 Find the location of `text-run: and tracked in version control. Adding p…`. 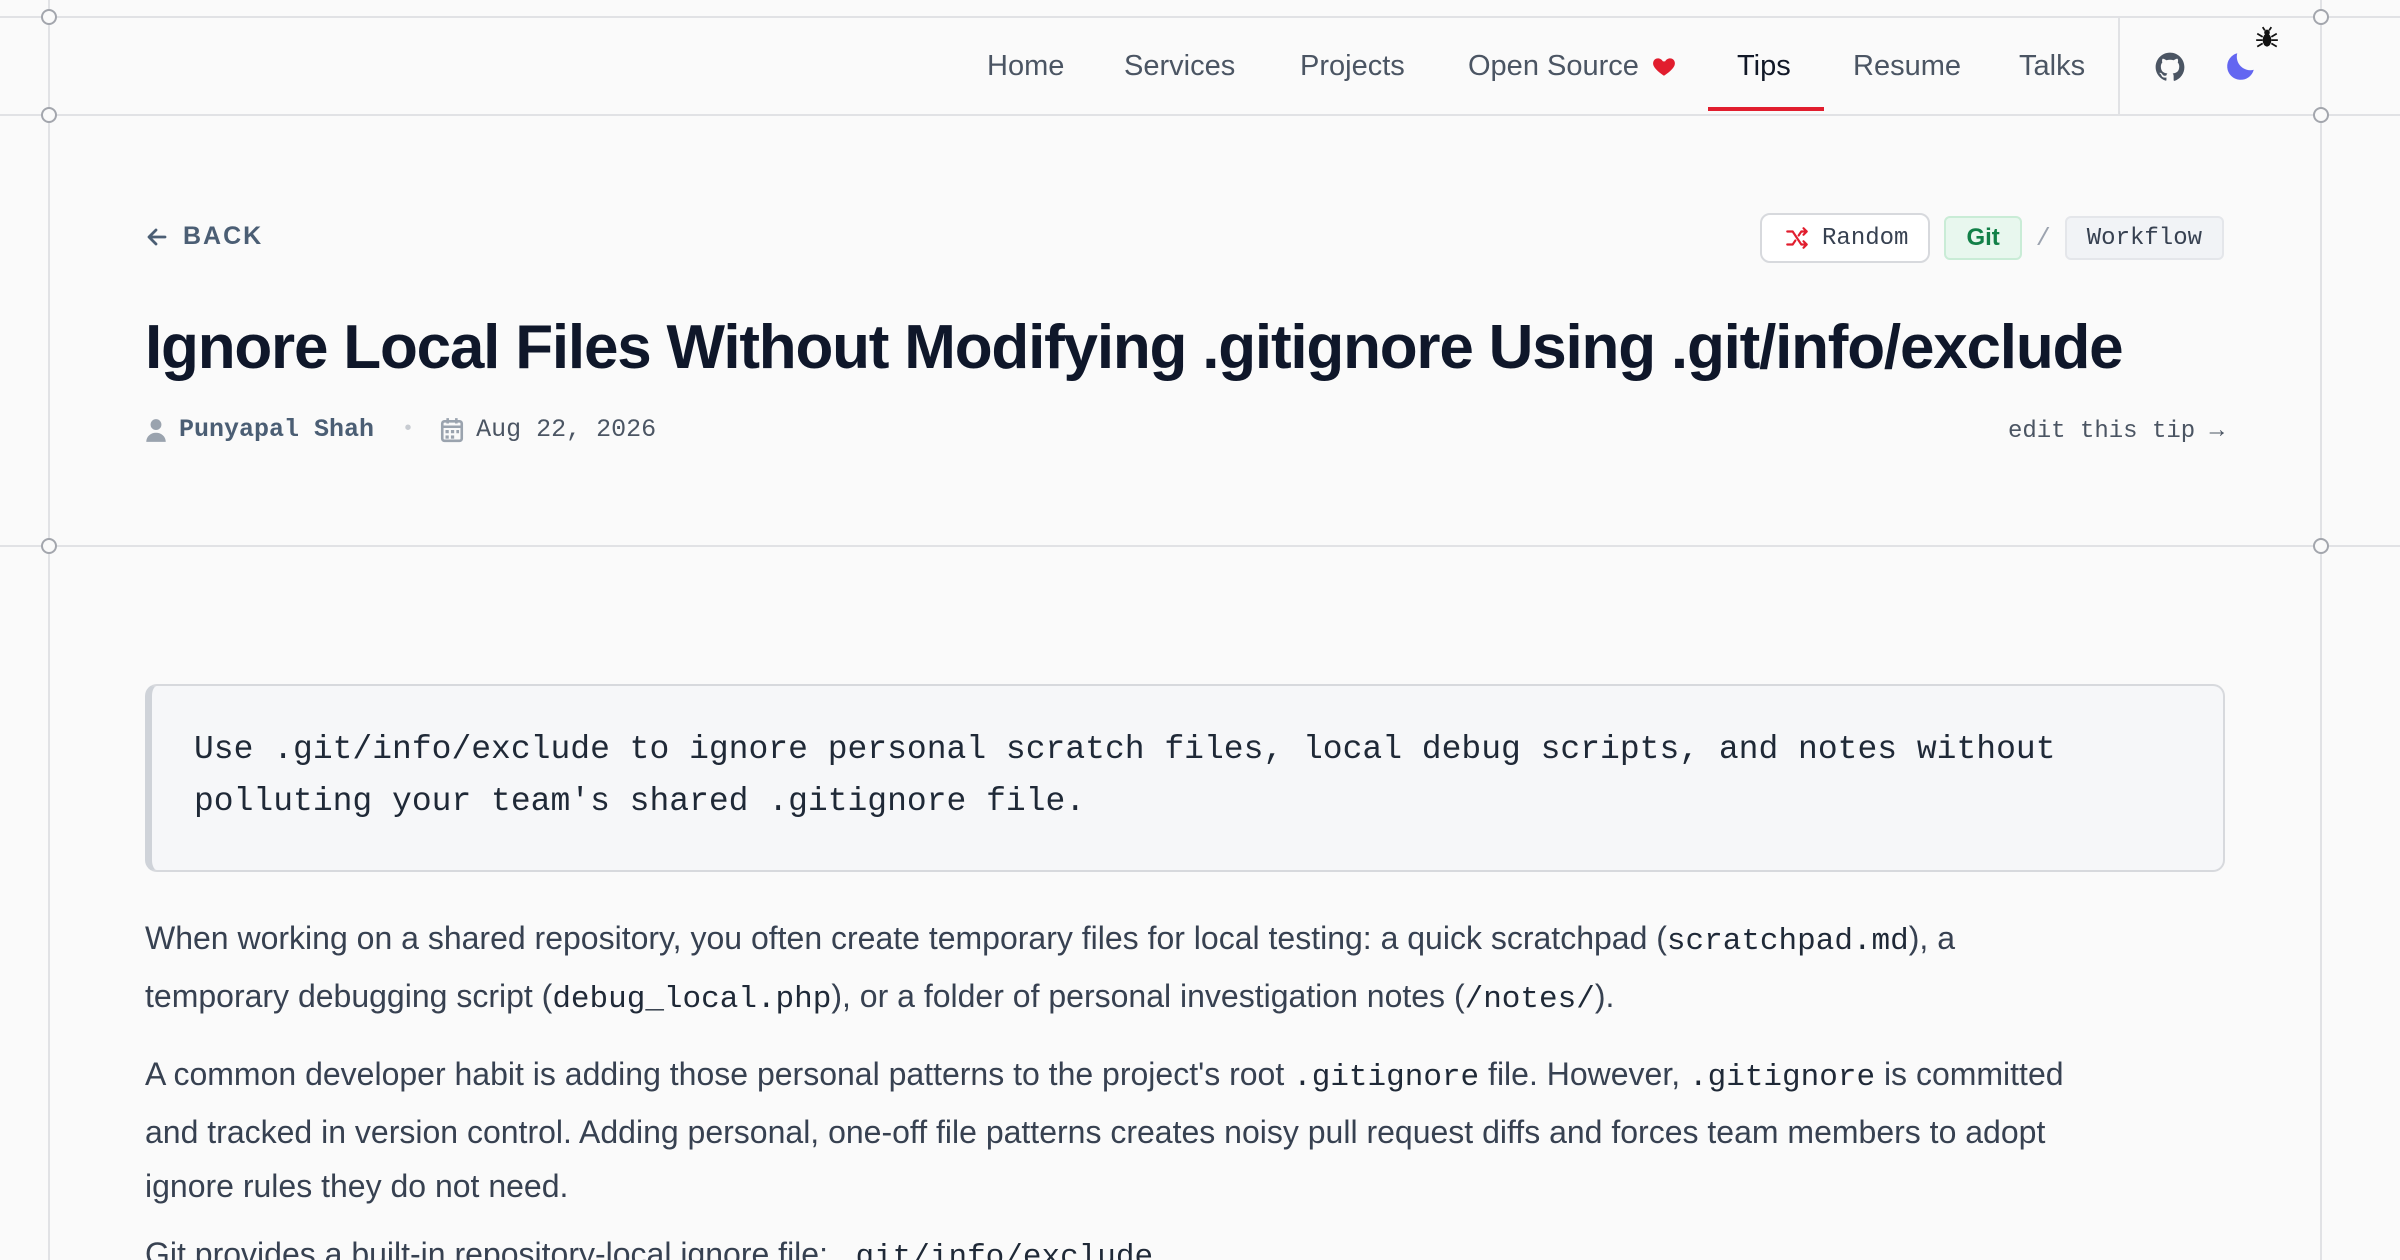

text-run: and tracked in version control. Adding p… is located at coordinates (1095, 1132).